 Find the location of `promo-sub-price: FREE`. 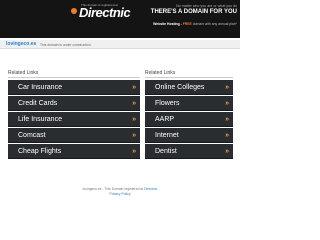

promo-sub-price: FREE is located at coordinates (187, 24).